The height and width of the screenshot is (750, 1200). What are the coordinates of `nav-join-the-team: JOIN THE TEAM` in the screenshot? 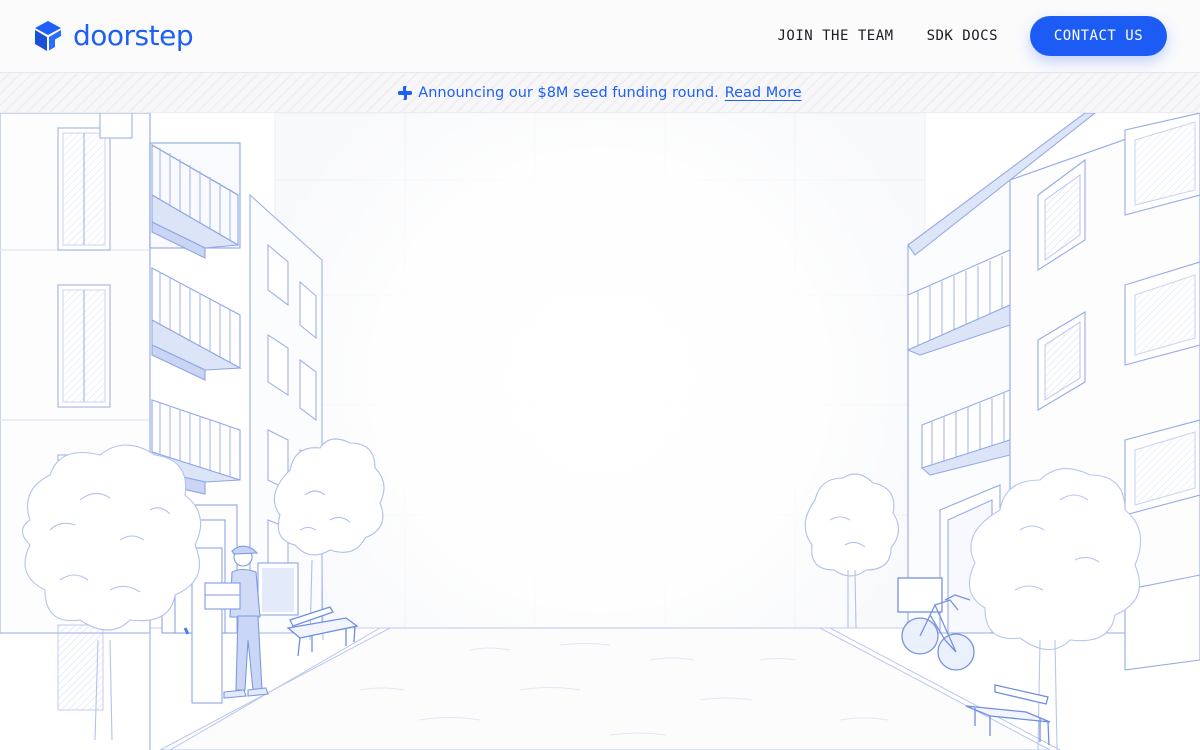 It's located at (835, 36).